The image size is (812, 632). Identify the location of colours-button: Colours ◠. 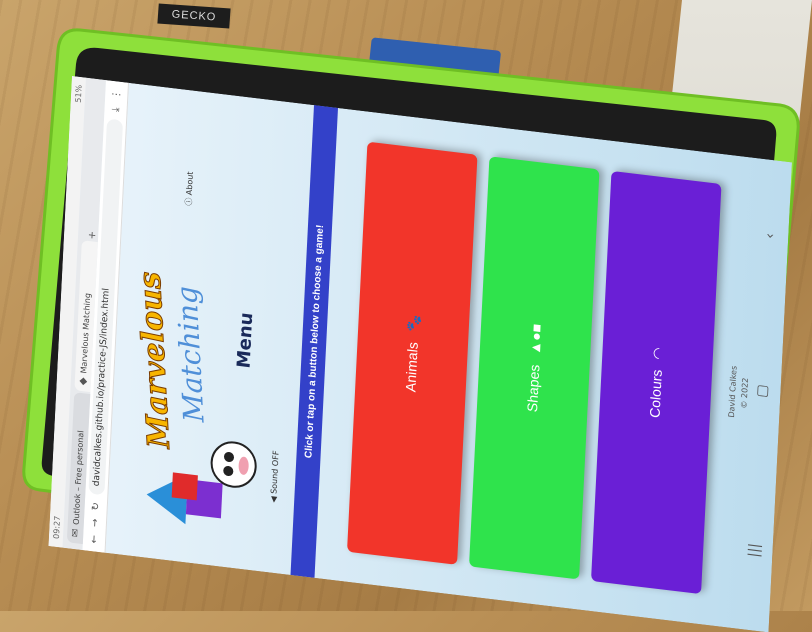
(656, 382).